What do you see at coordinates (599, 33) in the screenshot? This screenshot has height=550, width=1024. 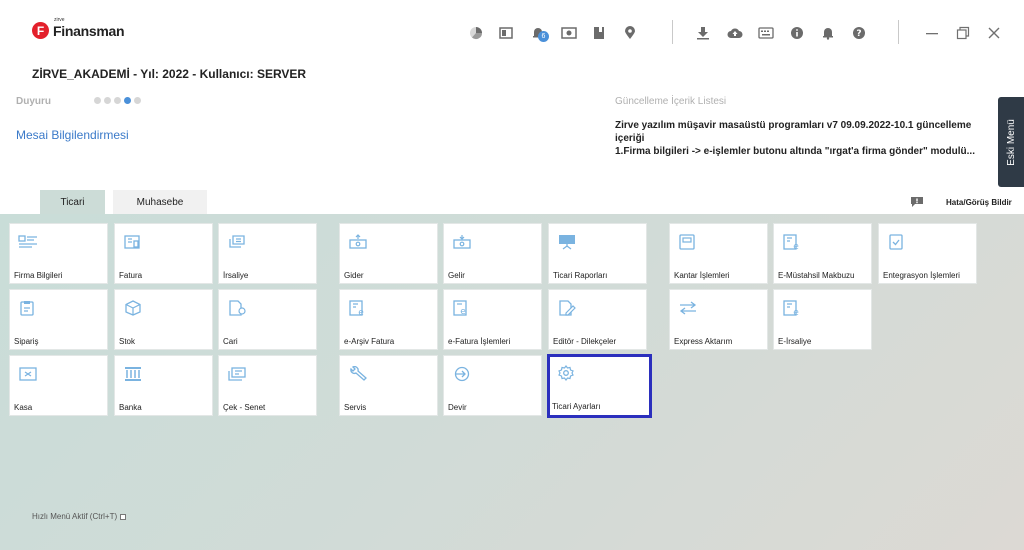 I see `bookmark-icon` at bounding box center [599, 33].